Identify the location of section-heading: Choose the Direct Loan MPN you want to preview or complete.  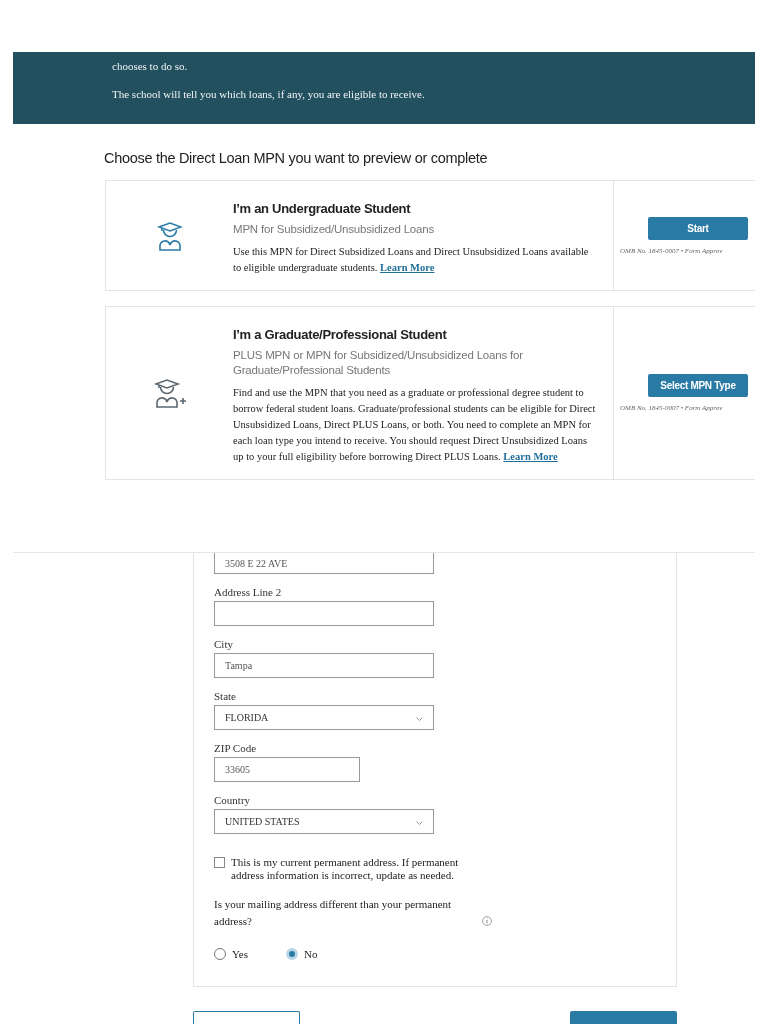
(296, 158).